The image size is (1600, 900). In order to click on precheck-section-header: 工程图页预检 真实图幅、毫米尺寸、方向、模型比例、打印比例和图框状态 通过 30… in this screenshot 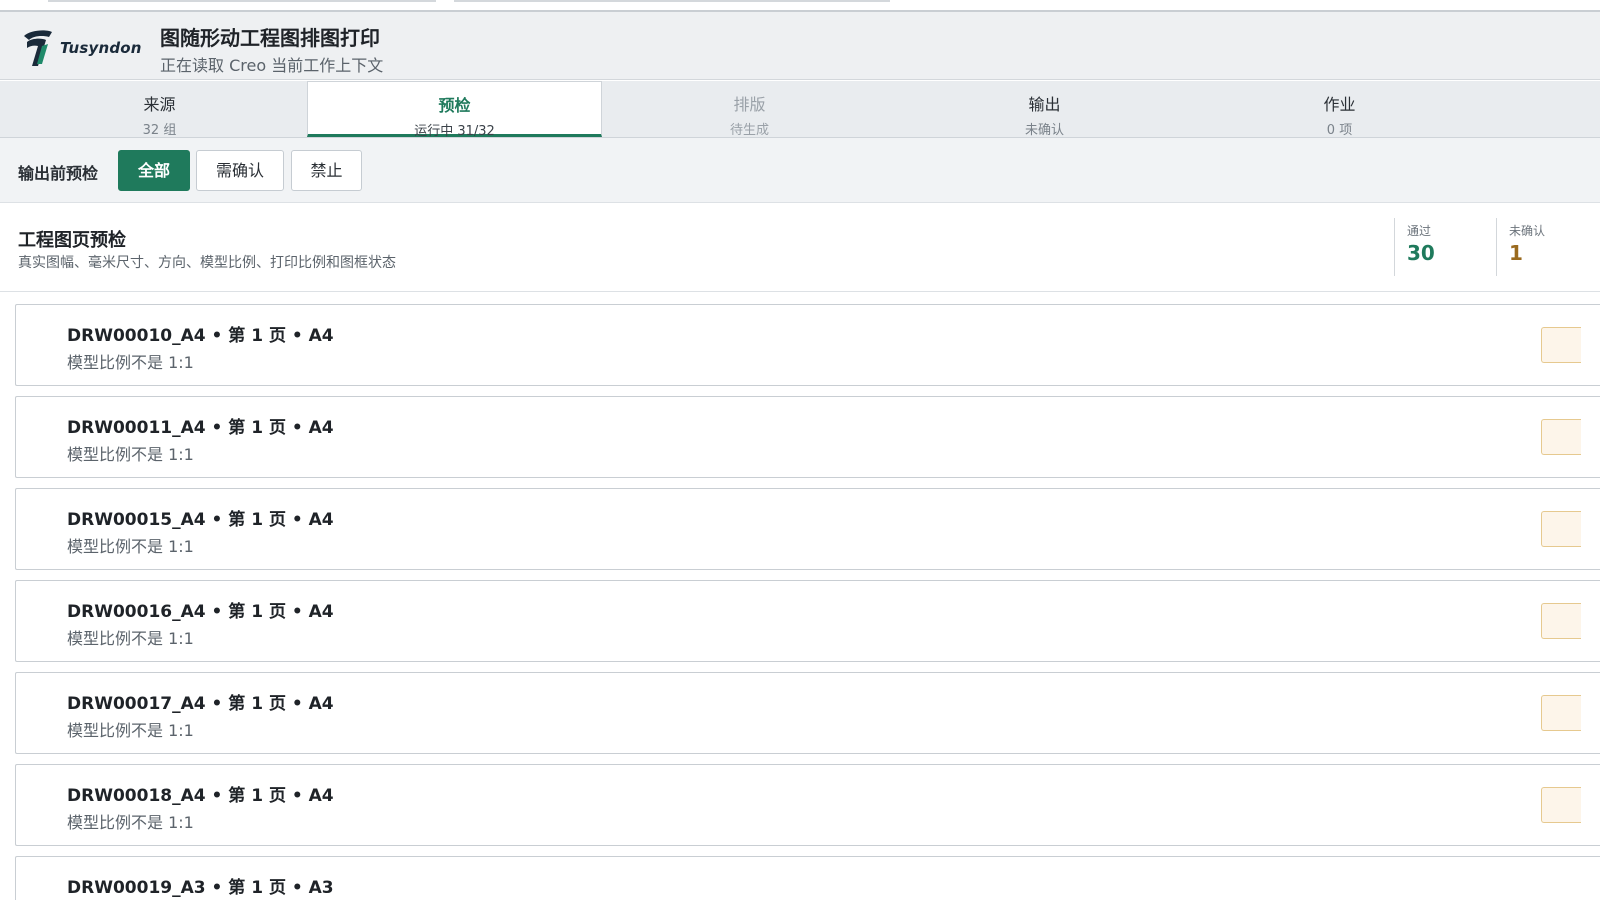, I will do `click(800, 248)`.